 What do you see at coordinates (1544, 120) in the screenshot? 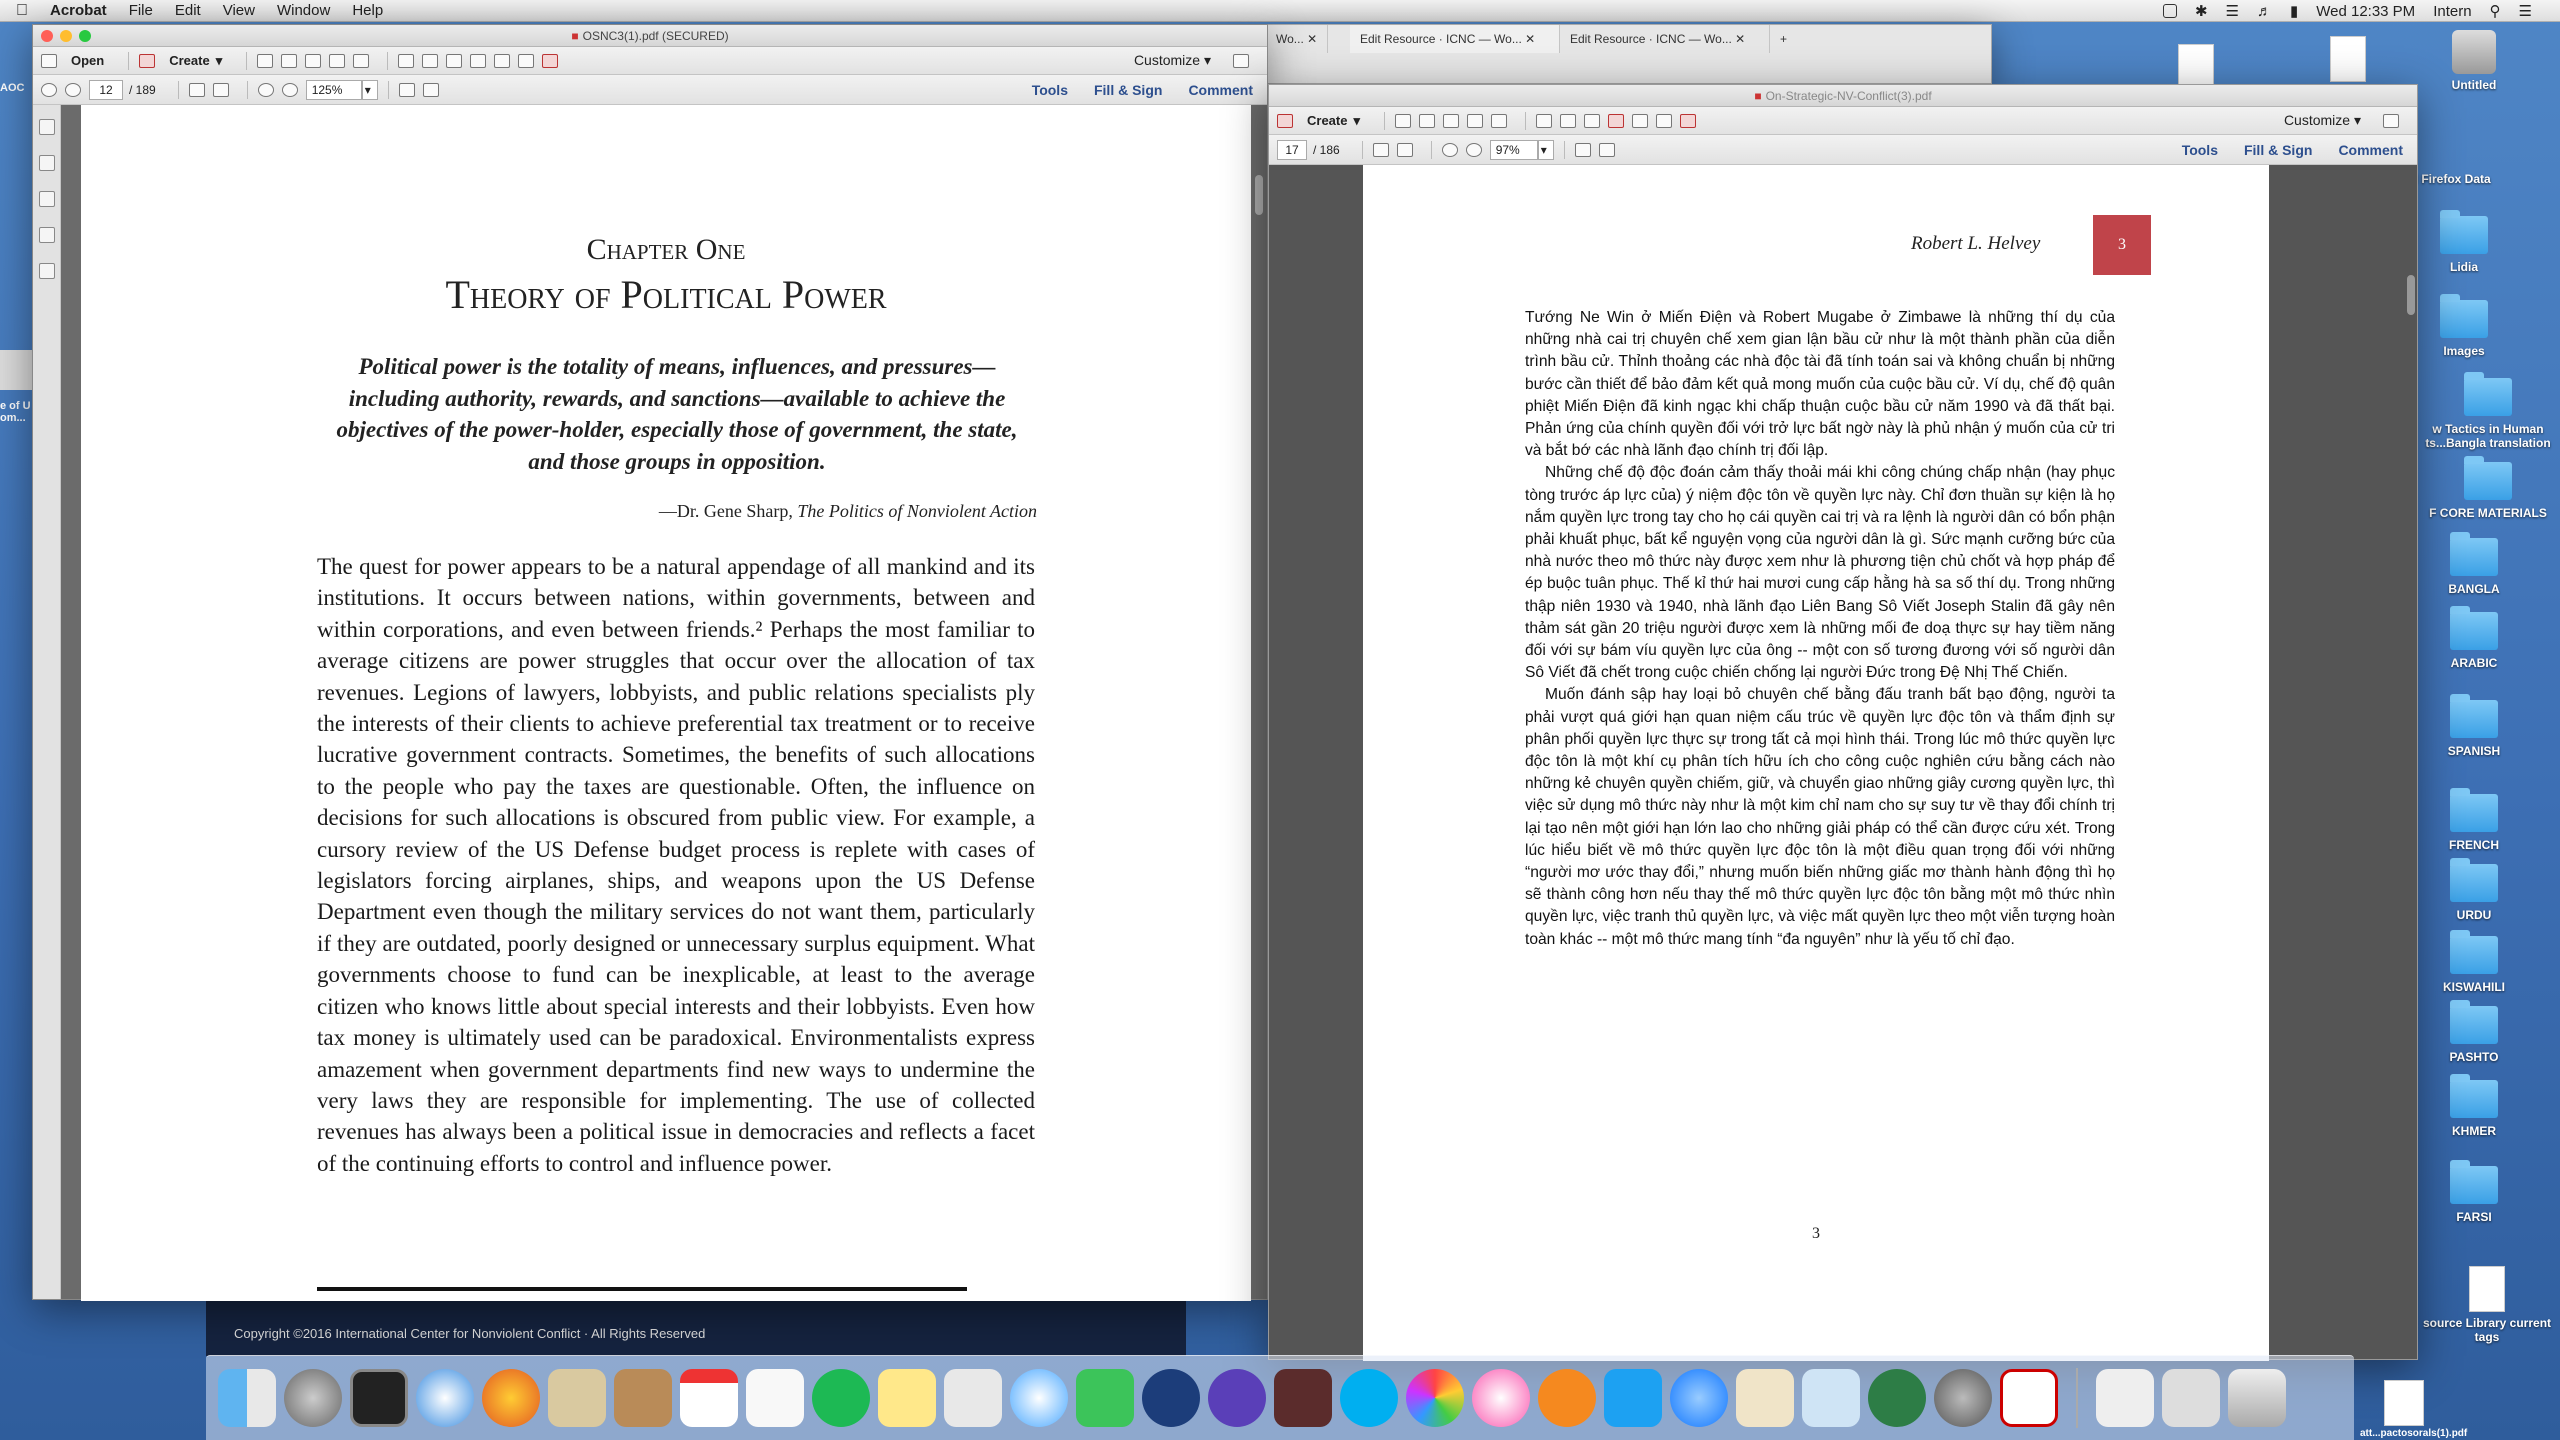
I see `gear-icon` at bounding box center [1544, 120].